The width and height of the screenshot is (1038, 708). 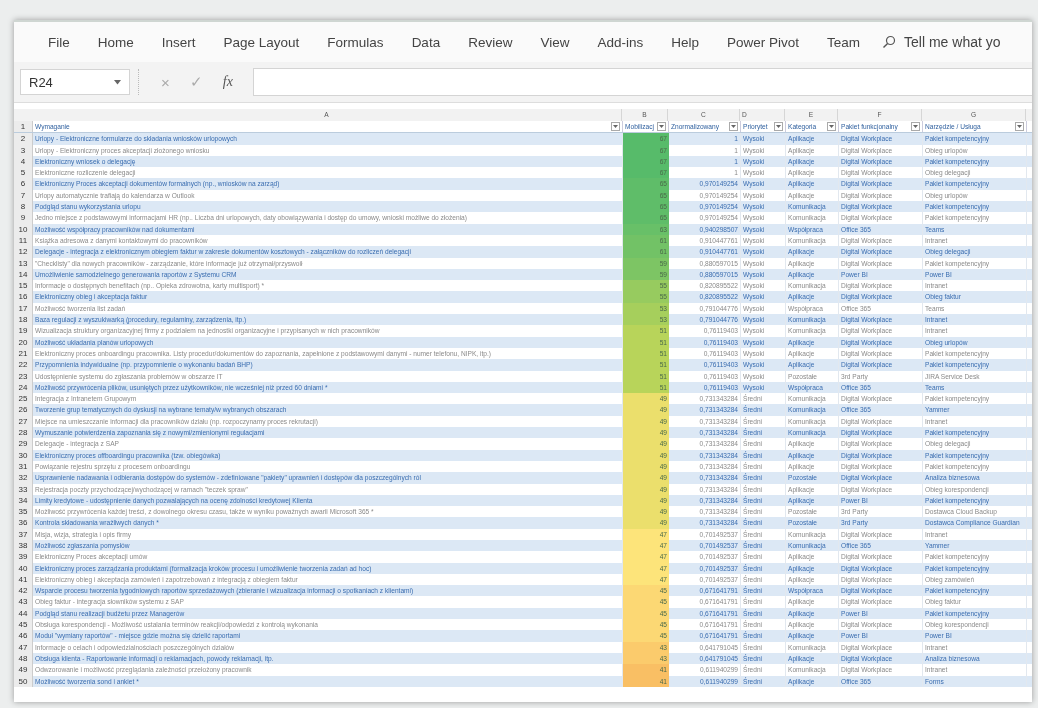 I want to click on row-number: 5, so click(x=23, y=173).